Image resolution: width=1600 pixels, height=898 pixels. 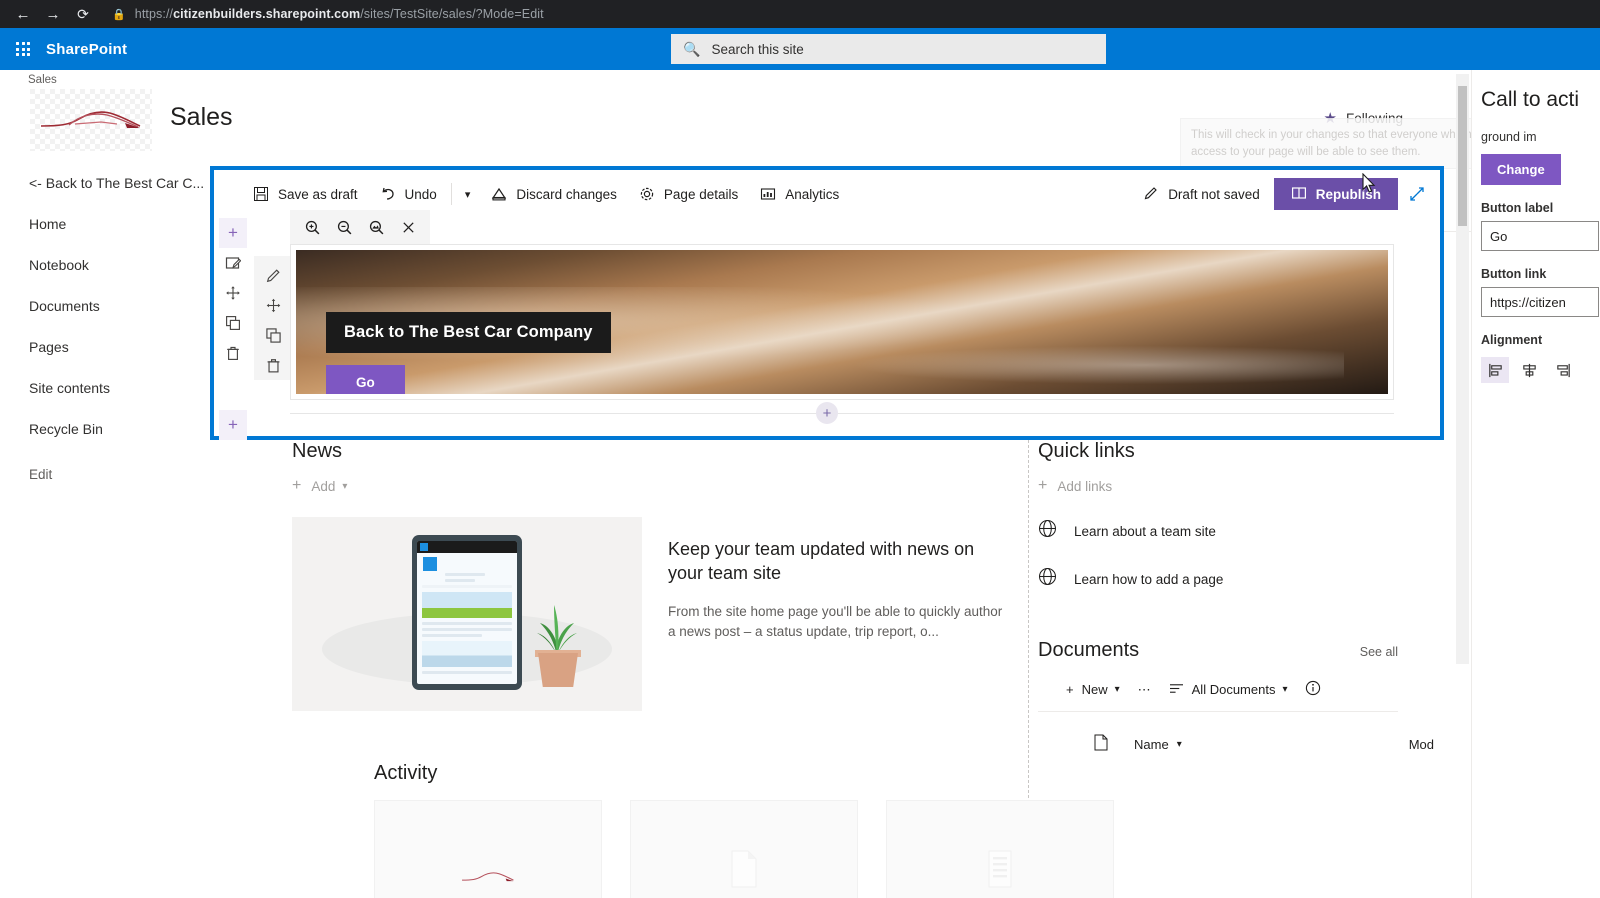 What do you see at coordinates (360, 227) in the screenshot?
I see `image-toolbar` at bounding box center [360, 227].